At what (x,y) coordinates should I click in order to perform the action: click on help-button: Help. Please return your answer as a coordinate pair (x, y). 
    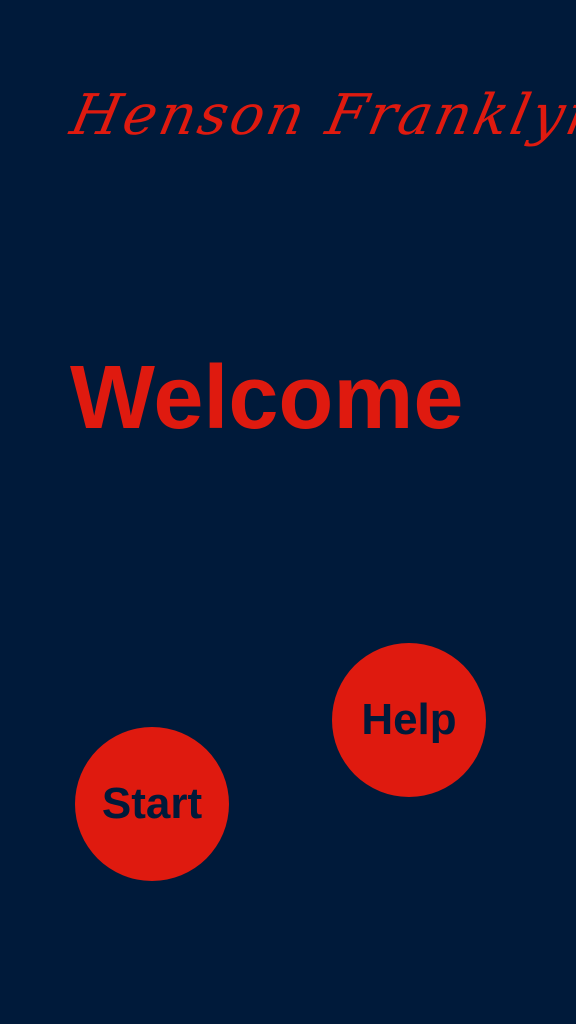
    Looking at the image, I should click on (409, 720).